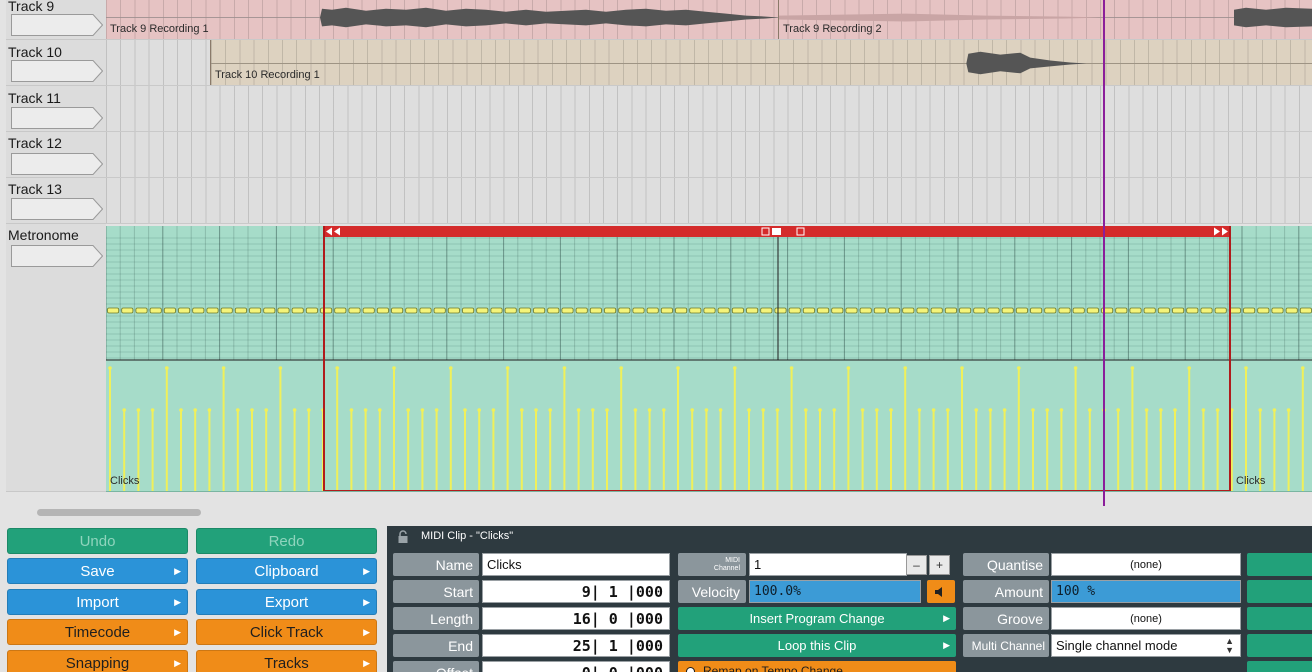  Describe the element at coordinates (712, 591) in the screenshot. I see `velocity-label: Velocity` at that location.